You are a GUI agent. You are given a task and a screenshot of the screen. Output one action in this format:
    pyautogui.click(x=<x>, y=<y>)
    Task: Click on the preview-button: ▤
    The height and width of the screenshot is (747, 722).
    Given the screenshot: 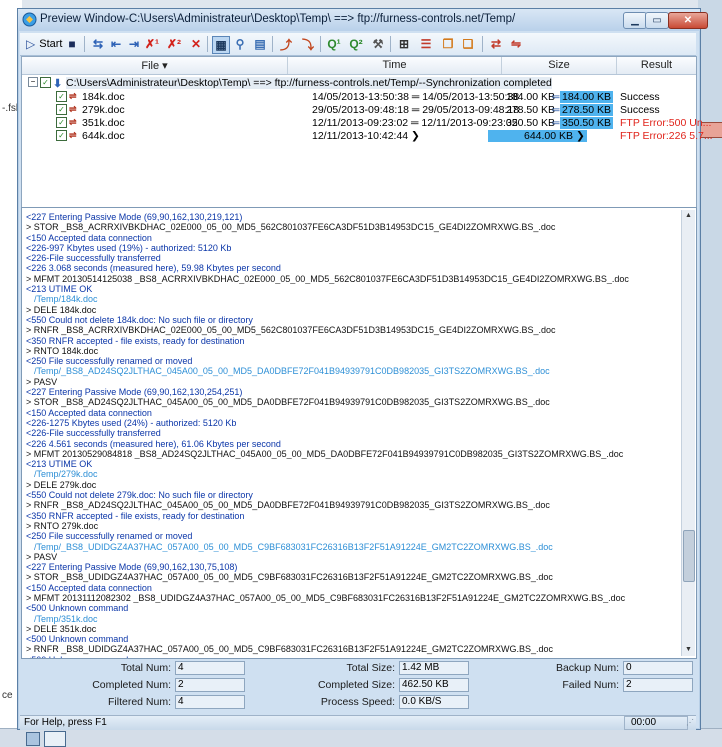 What is the action you would take?
    pyautogui.click(x=260, y=44)
    